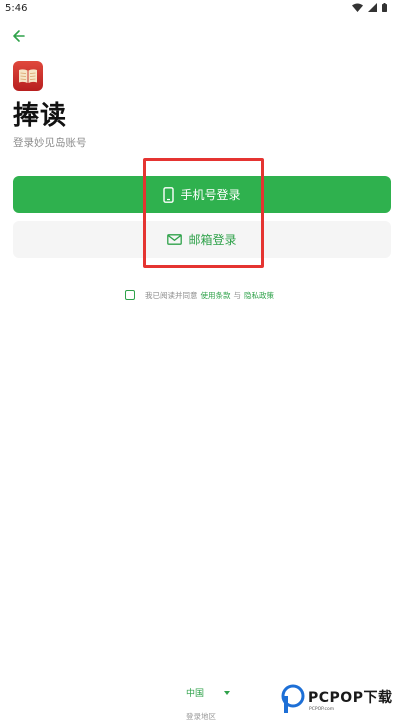 This screenshot has height=722, width=405. What do you see at coordinates (201, 716) in the screenshot?
I see `region-label: 登录地区` at bounding box center [201, 716].